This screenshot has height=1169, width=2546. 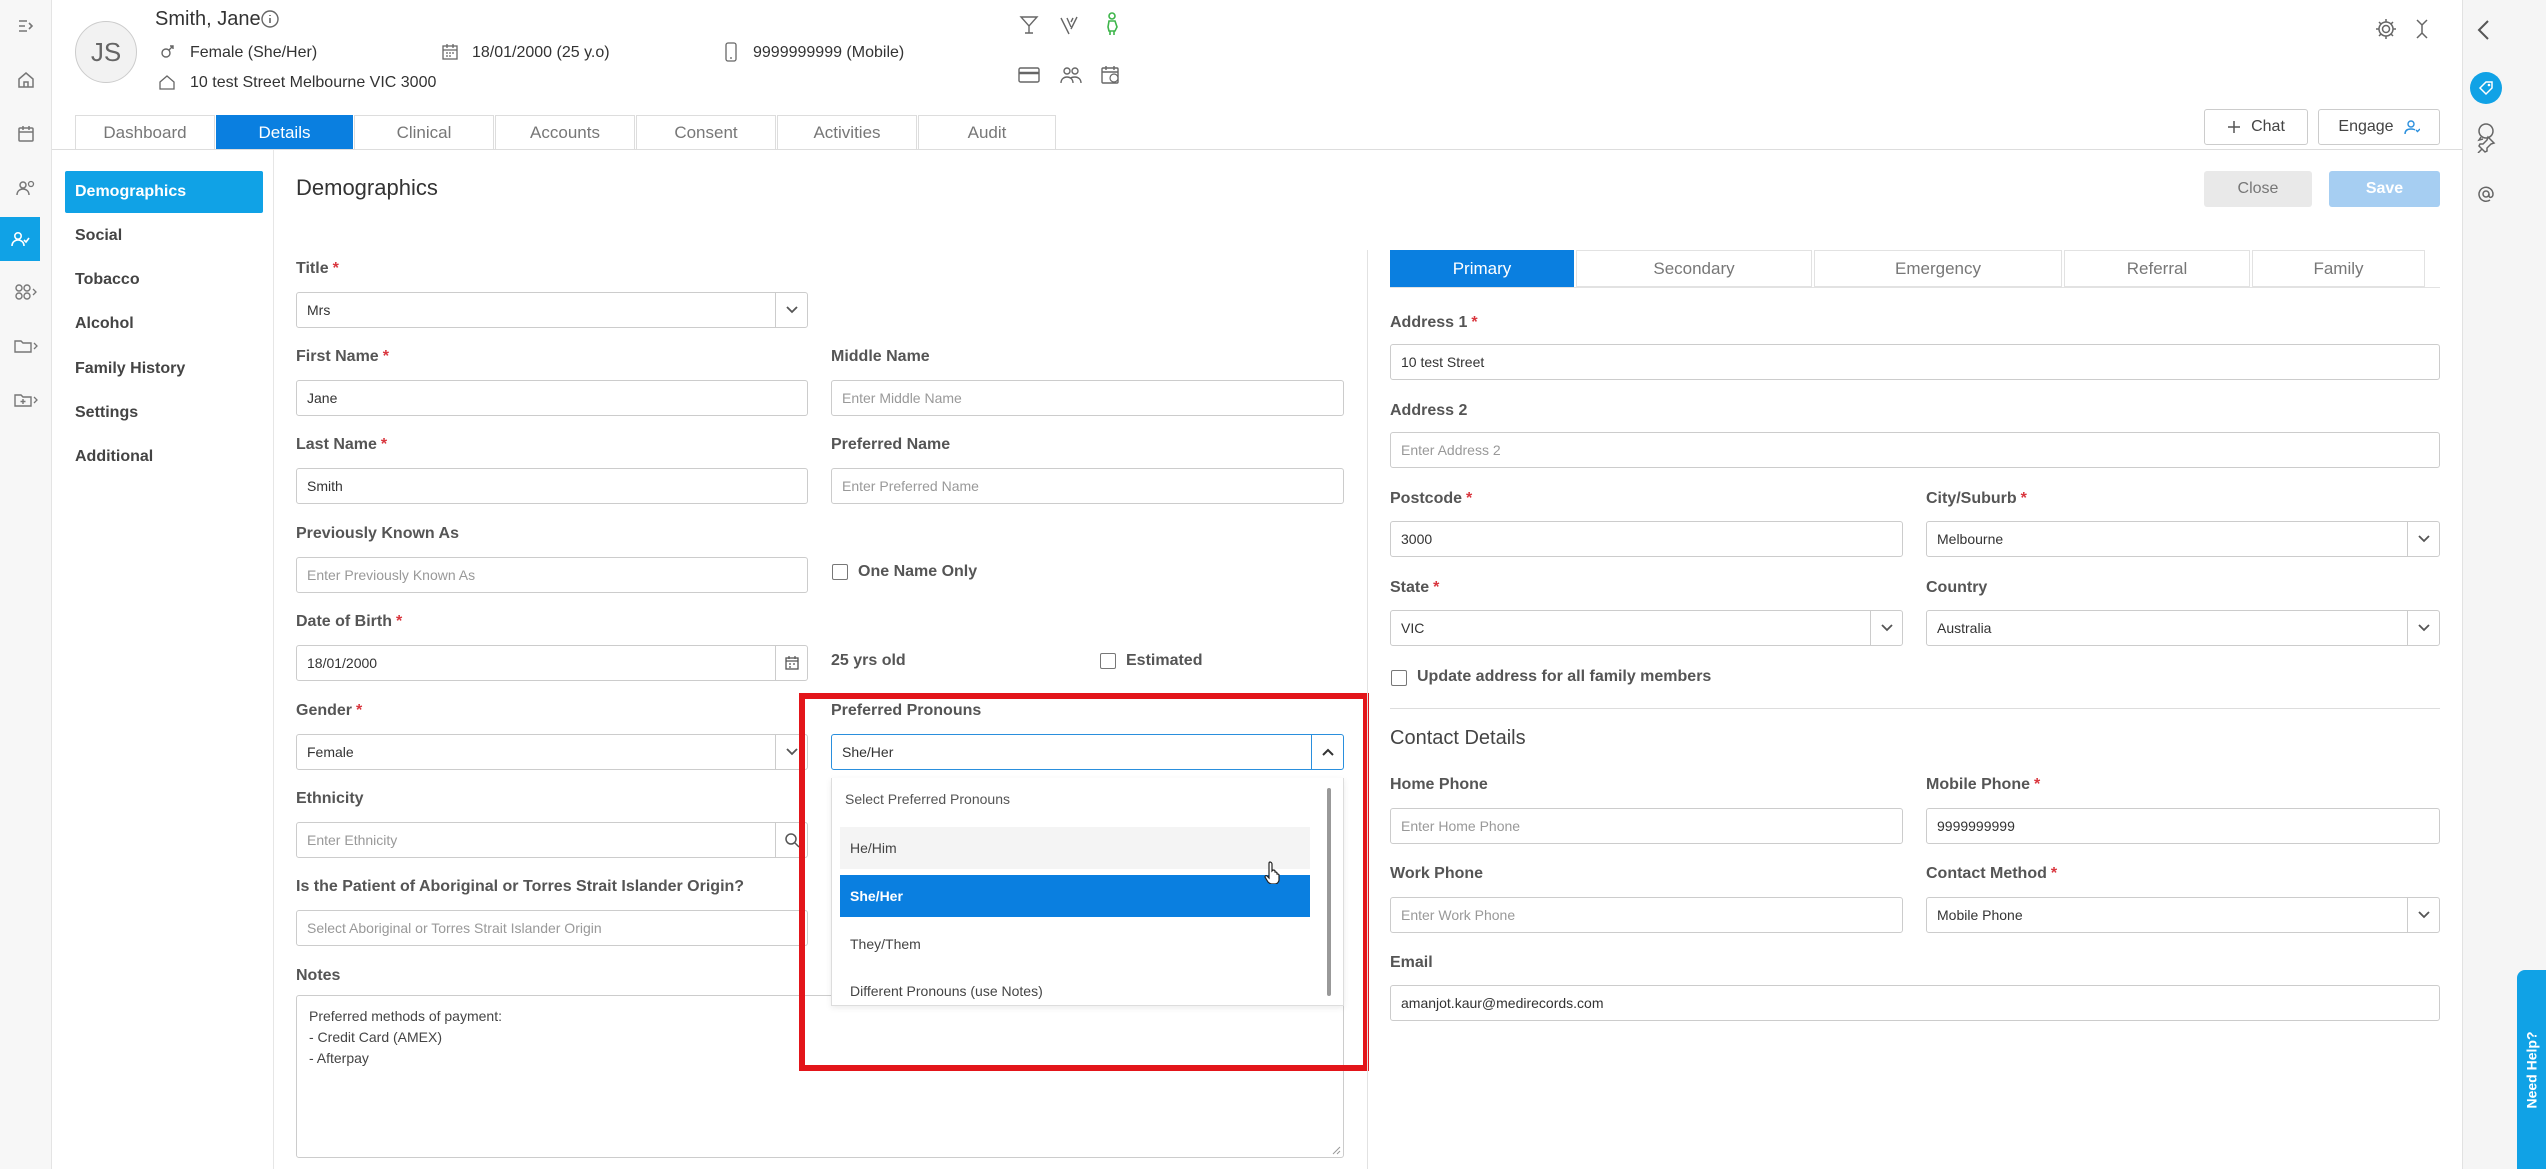 I want to click on address1-field: 10 test Street, so click(x=1915, y=362).